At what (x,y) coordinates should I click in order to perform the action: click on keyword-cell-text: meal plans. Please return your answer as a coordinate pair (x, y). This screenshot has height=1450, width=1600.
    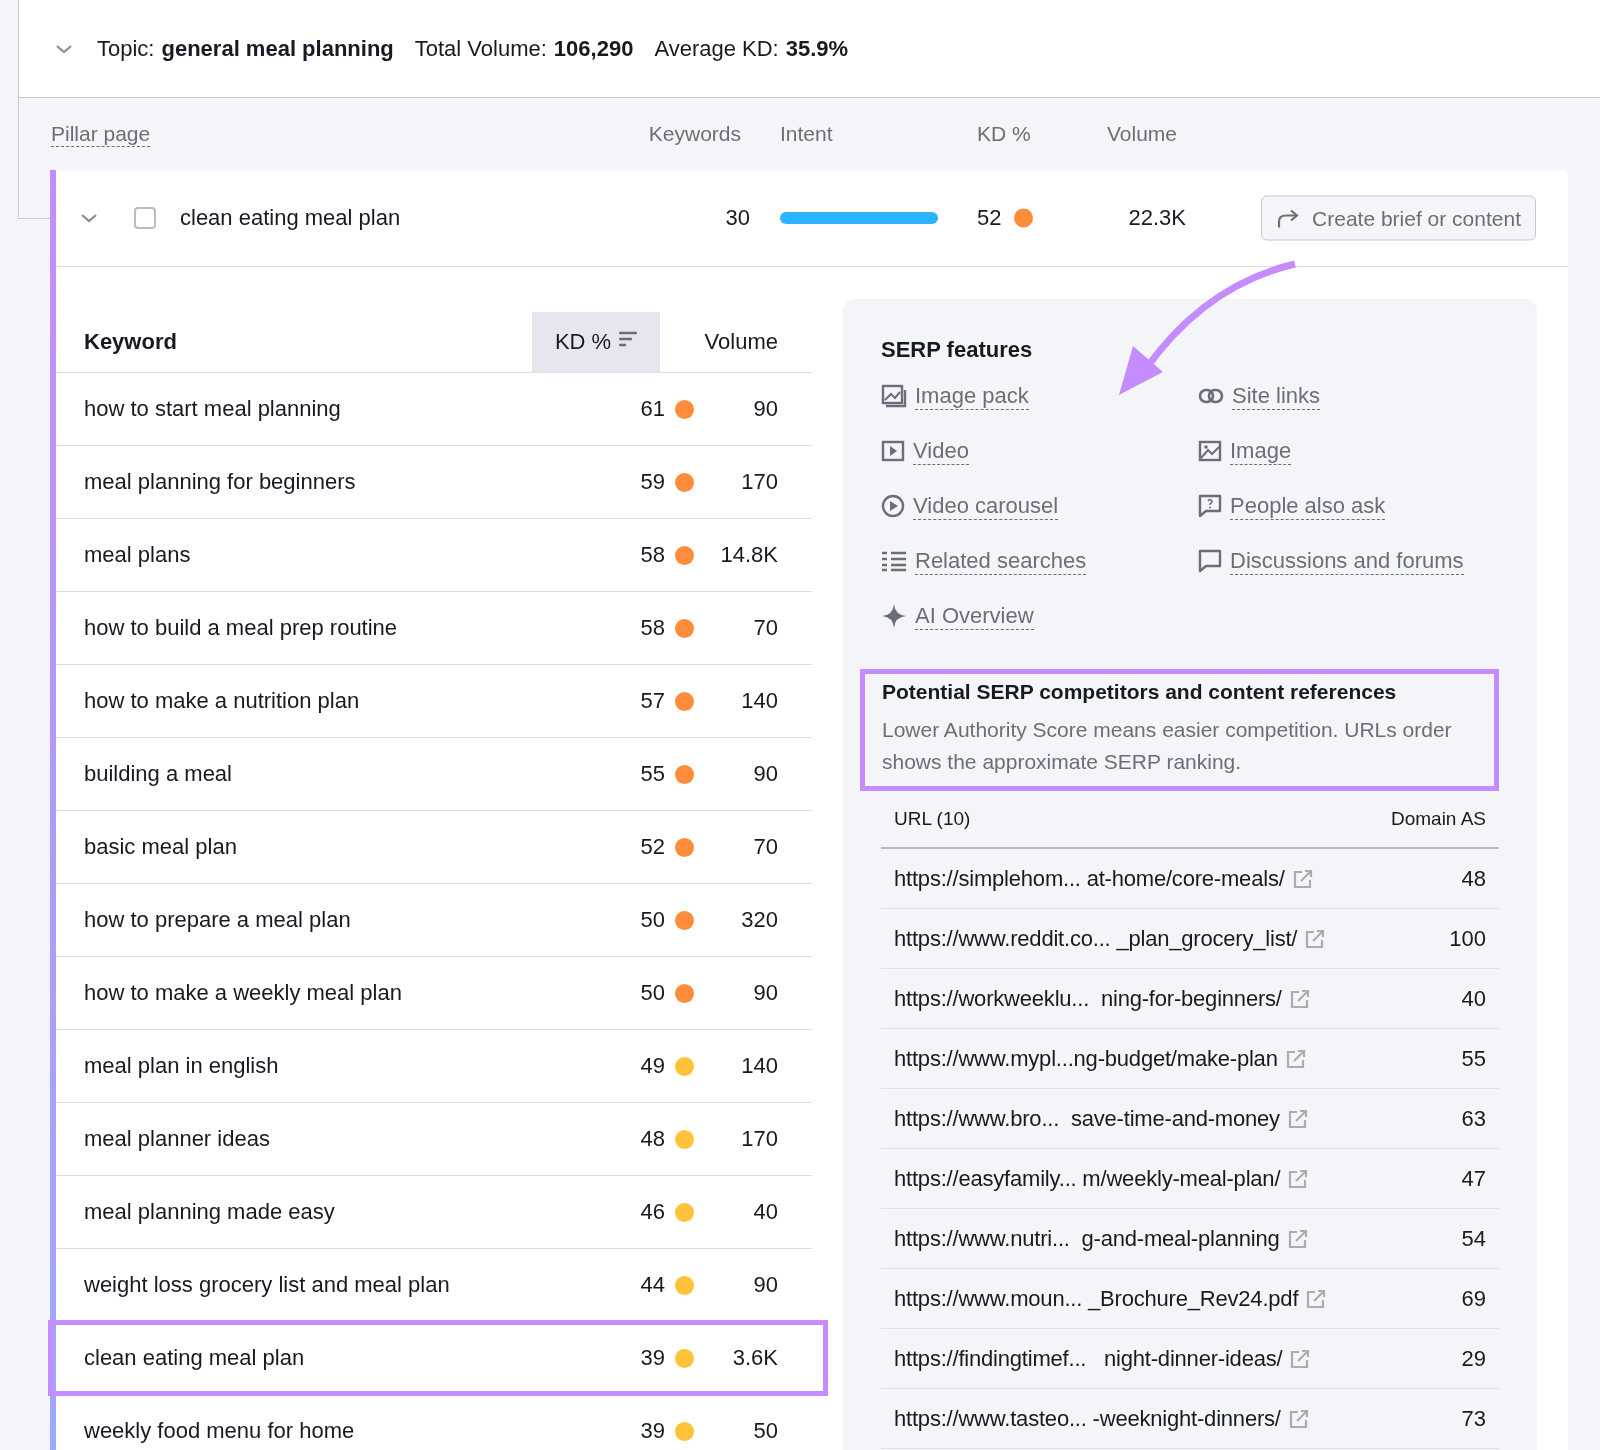
    Looking at the image, I should click on (137, 555).